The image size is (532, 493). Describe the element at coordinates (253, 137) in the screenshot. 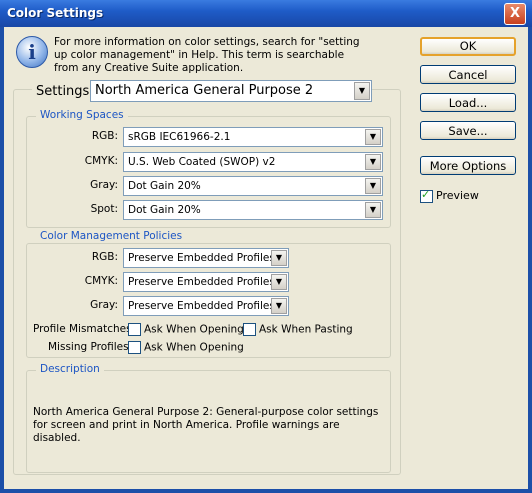

I see `ws-rgb-select: sRGB IEC61966-2.1 ▼` at that location.